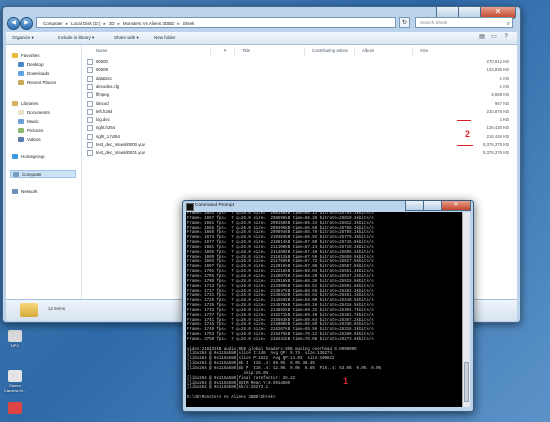 The image size is (550, 422). Describe the element at coordinates (21, 113) in the screenshot. I see `documents-icon` at that location.